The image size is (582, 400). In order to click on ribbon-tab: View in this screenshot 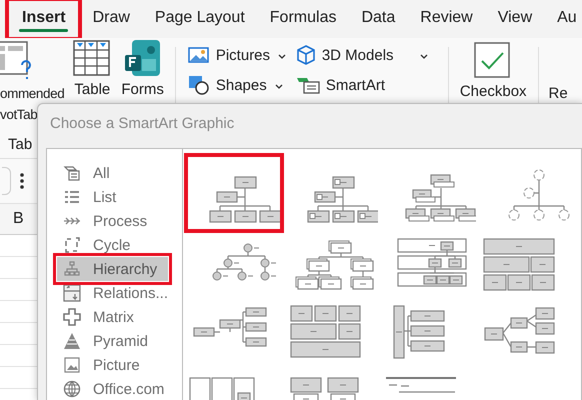, I will do `click(515, 19)`.